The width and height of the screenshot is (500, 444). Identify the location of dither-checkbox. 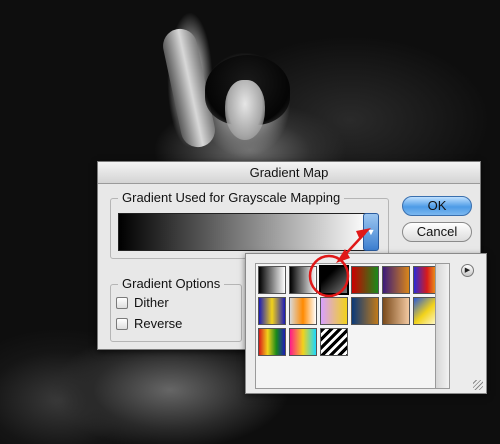
(122, 302).